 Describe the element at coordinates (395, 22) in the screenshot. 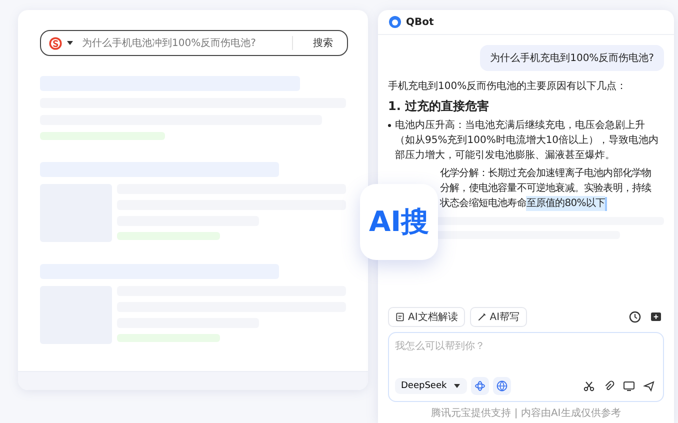

I see `cloud-logo-icon` at that location.